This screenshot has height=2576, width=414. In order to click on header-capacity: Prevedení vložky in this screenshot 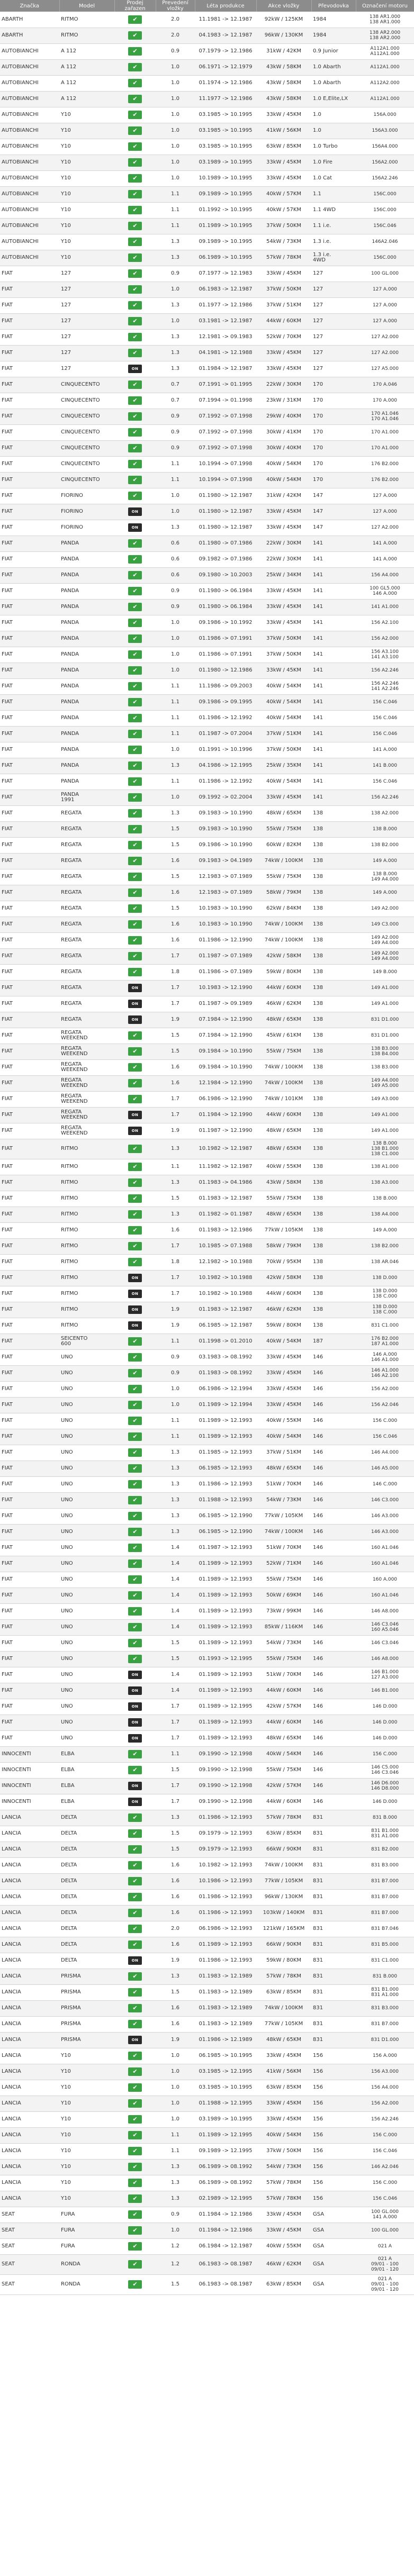, I will do `click(175, 6)`.